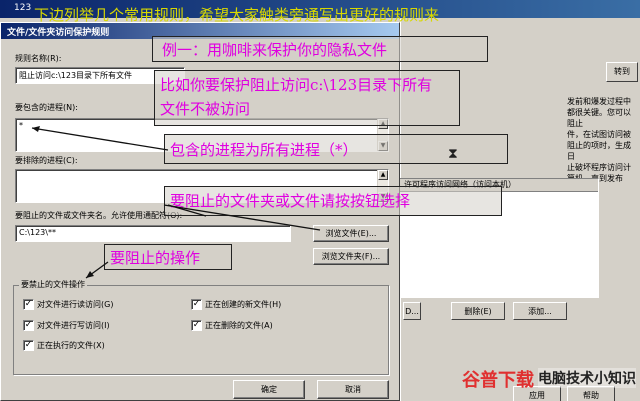  Describe the element at coordinates (498, 380) in the screenshot. I see `watermark-left: 谷普下载` at that location.